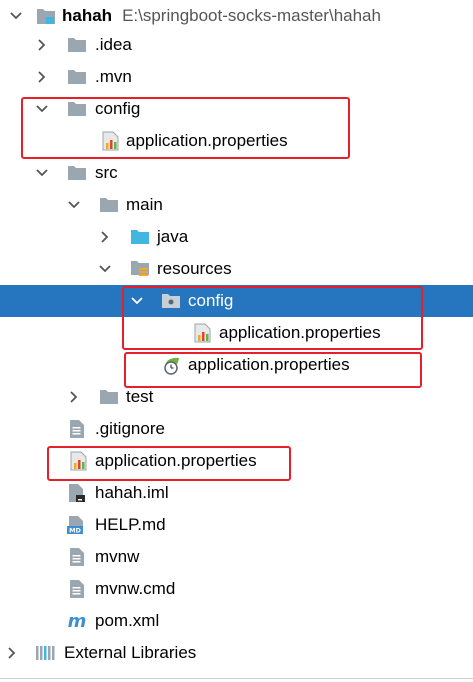 The height and width of the screenshot is (682, 473). I want to click on tree-label-resources: resources, so click(194, 268).